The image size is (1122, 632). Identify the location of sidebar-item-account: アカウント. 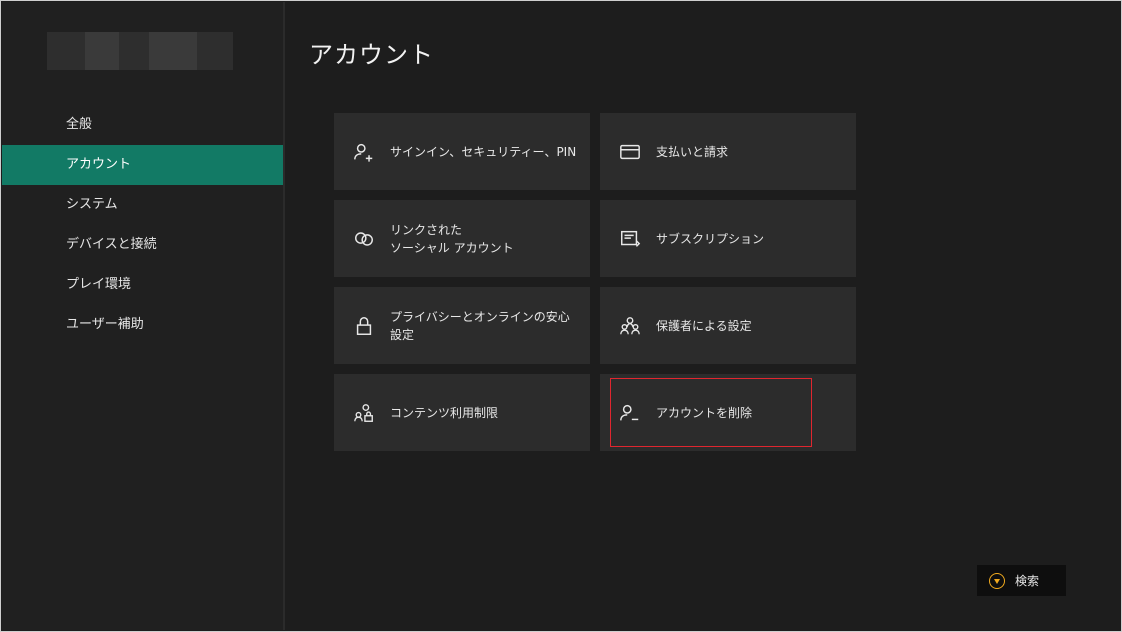
(142, 165).